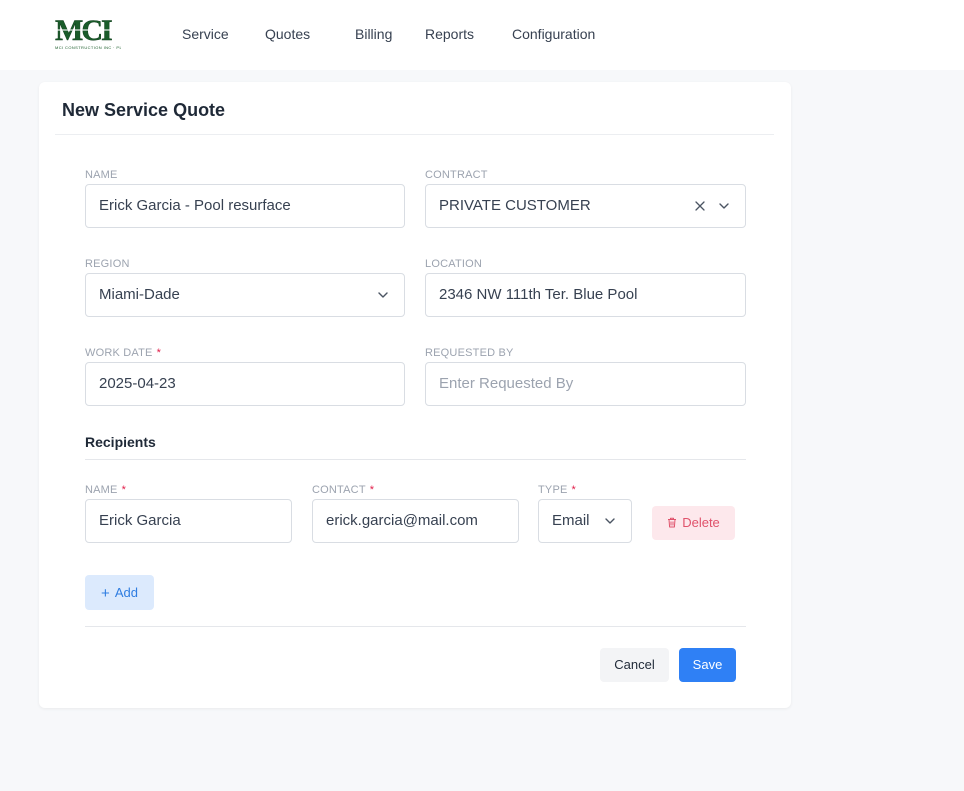 This screenshot has height=791, width=964. What do you see at coordinates (414, 134) in the screenshot?
I see `title-divider` at bounding box center [414, 134].